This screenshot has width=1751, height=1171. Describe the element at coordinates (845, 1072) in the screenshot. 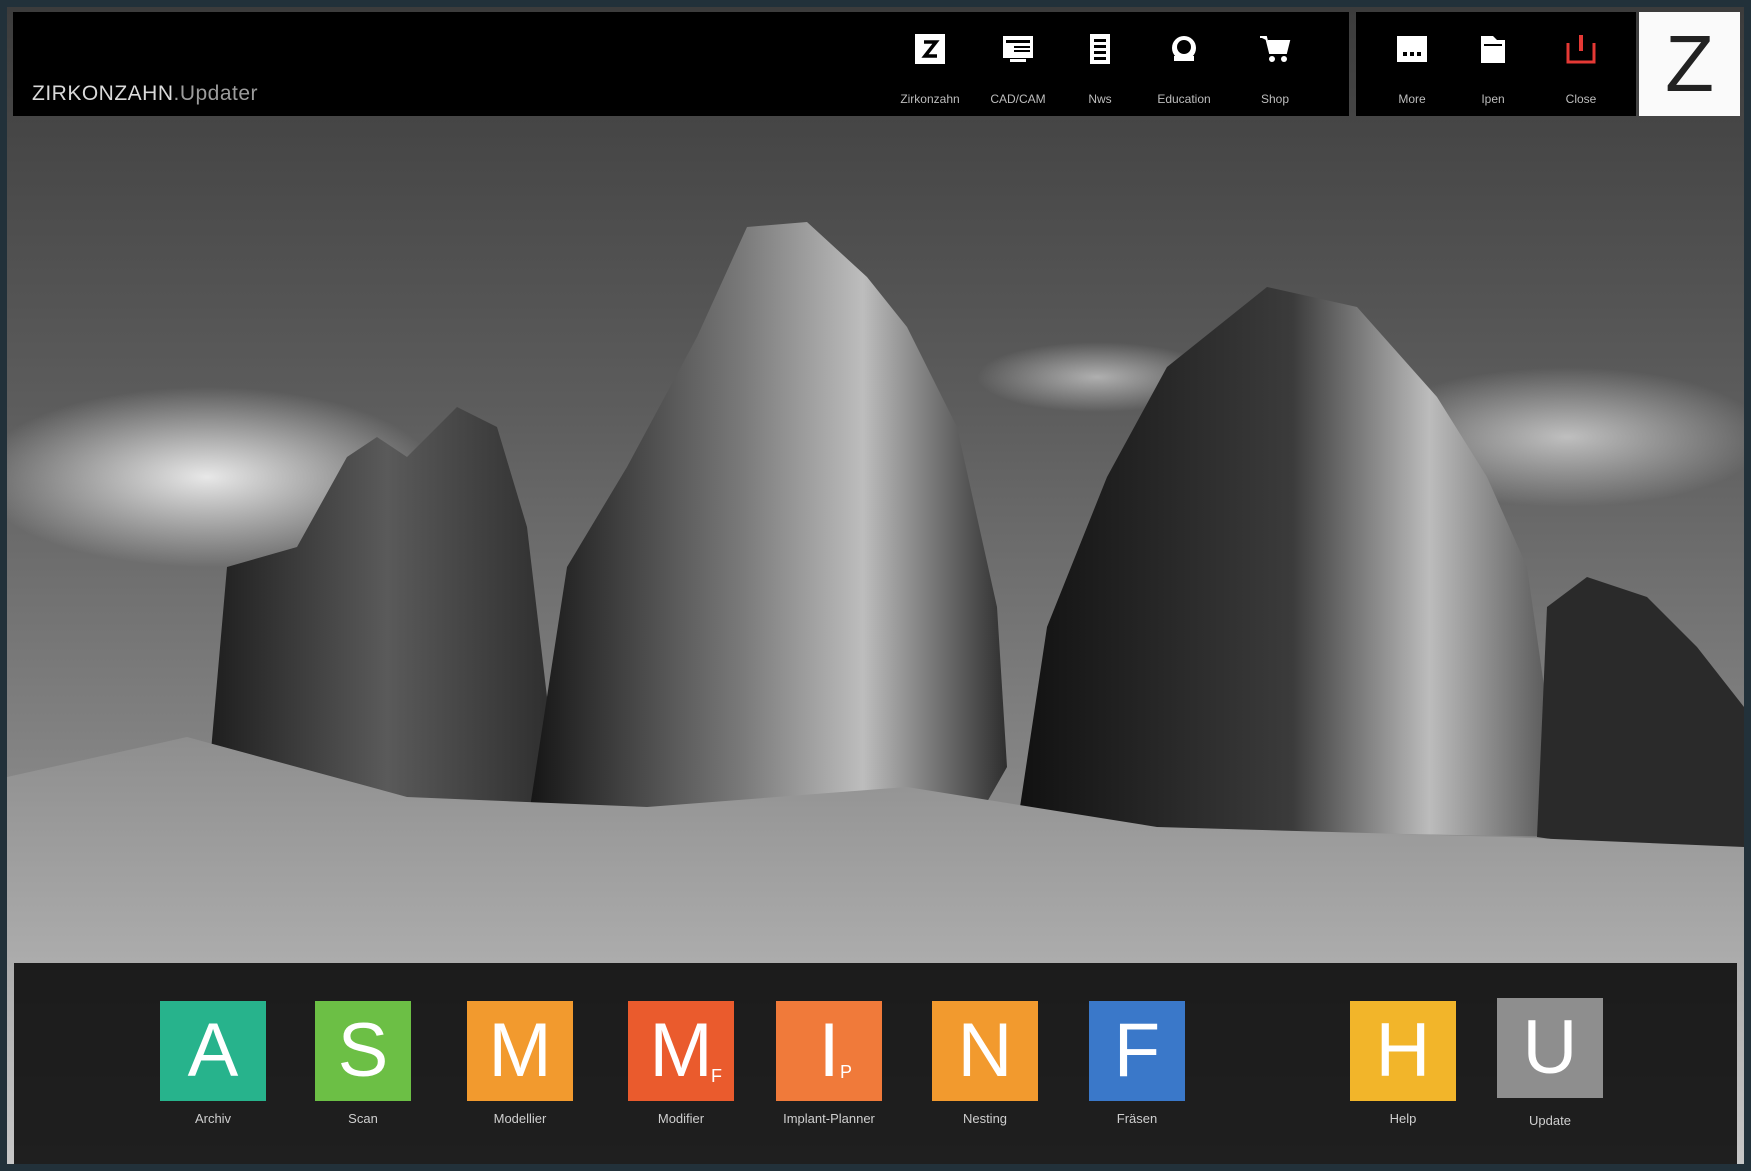

I see `tile-implant-planner-sub: P` at that location.